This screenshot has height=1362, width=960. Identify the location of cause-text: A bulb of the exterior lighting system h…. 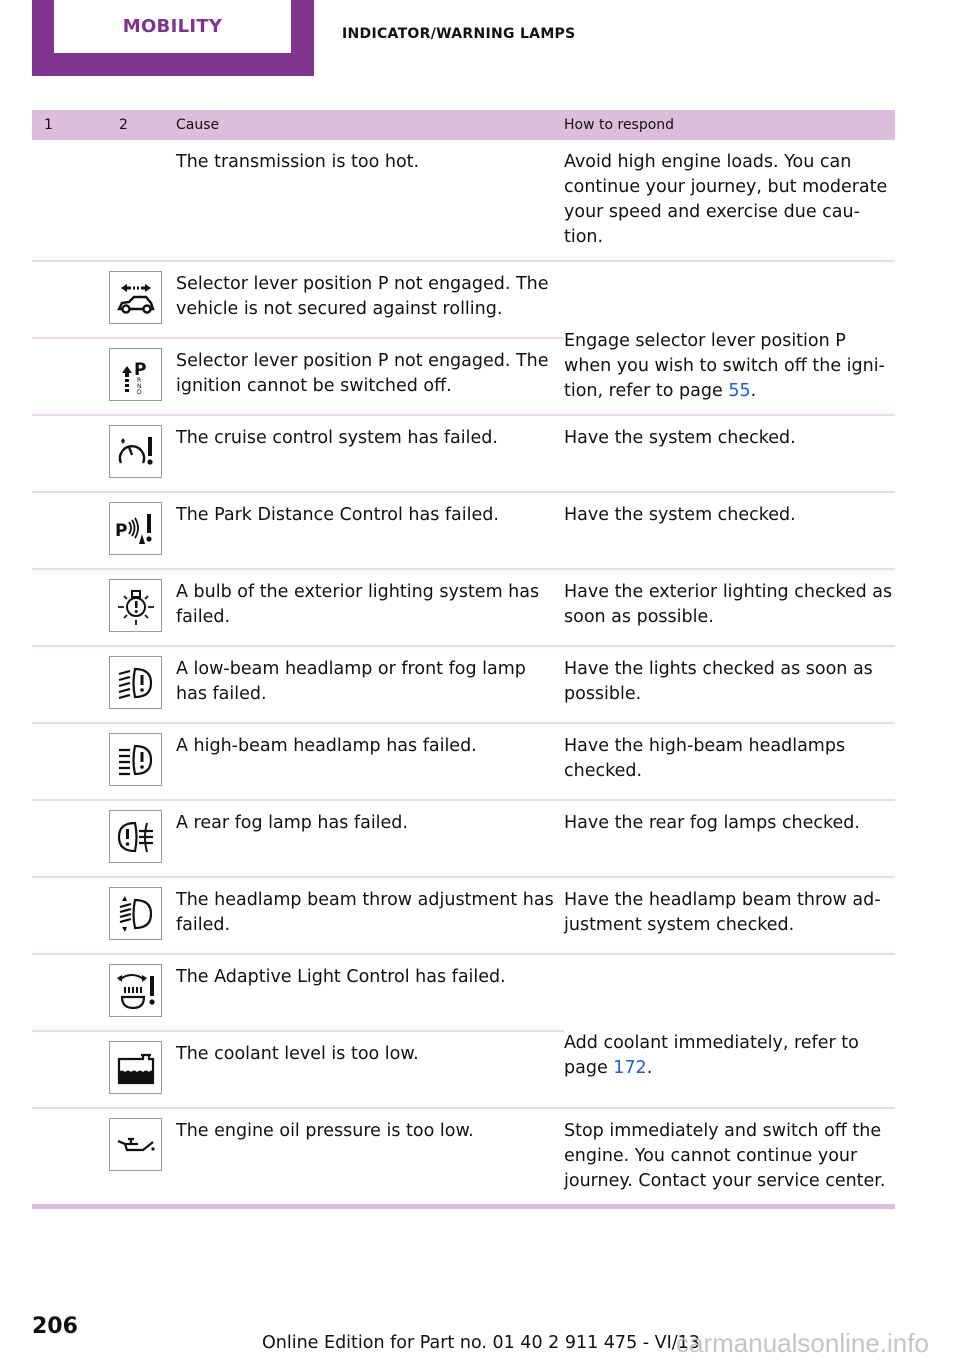
(370, 608).